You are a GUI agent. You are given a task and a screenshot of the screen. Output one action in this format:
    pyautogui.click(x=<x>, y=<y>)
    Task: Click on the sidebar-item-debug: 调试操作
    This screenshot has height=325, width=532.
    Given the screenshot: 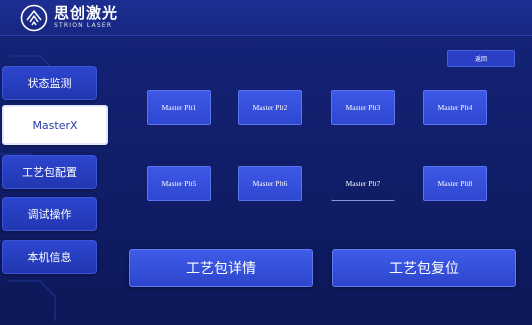 What is the action you would take?
    pyautogui.click(x=49, y=214)
    